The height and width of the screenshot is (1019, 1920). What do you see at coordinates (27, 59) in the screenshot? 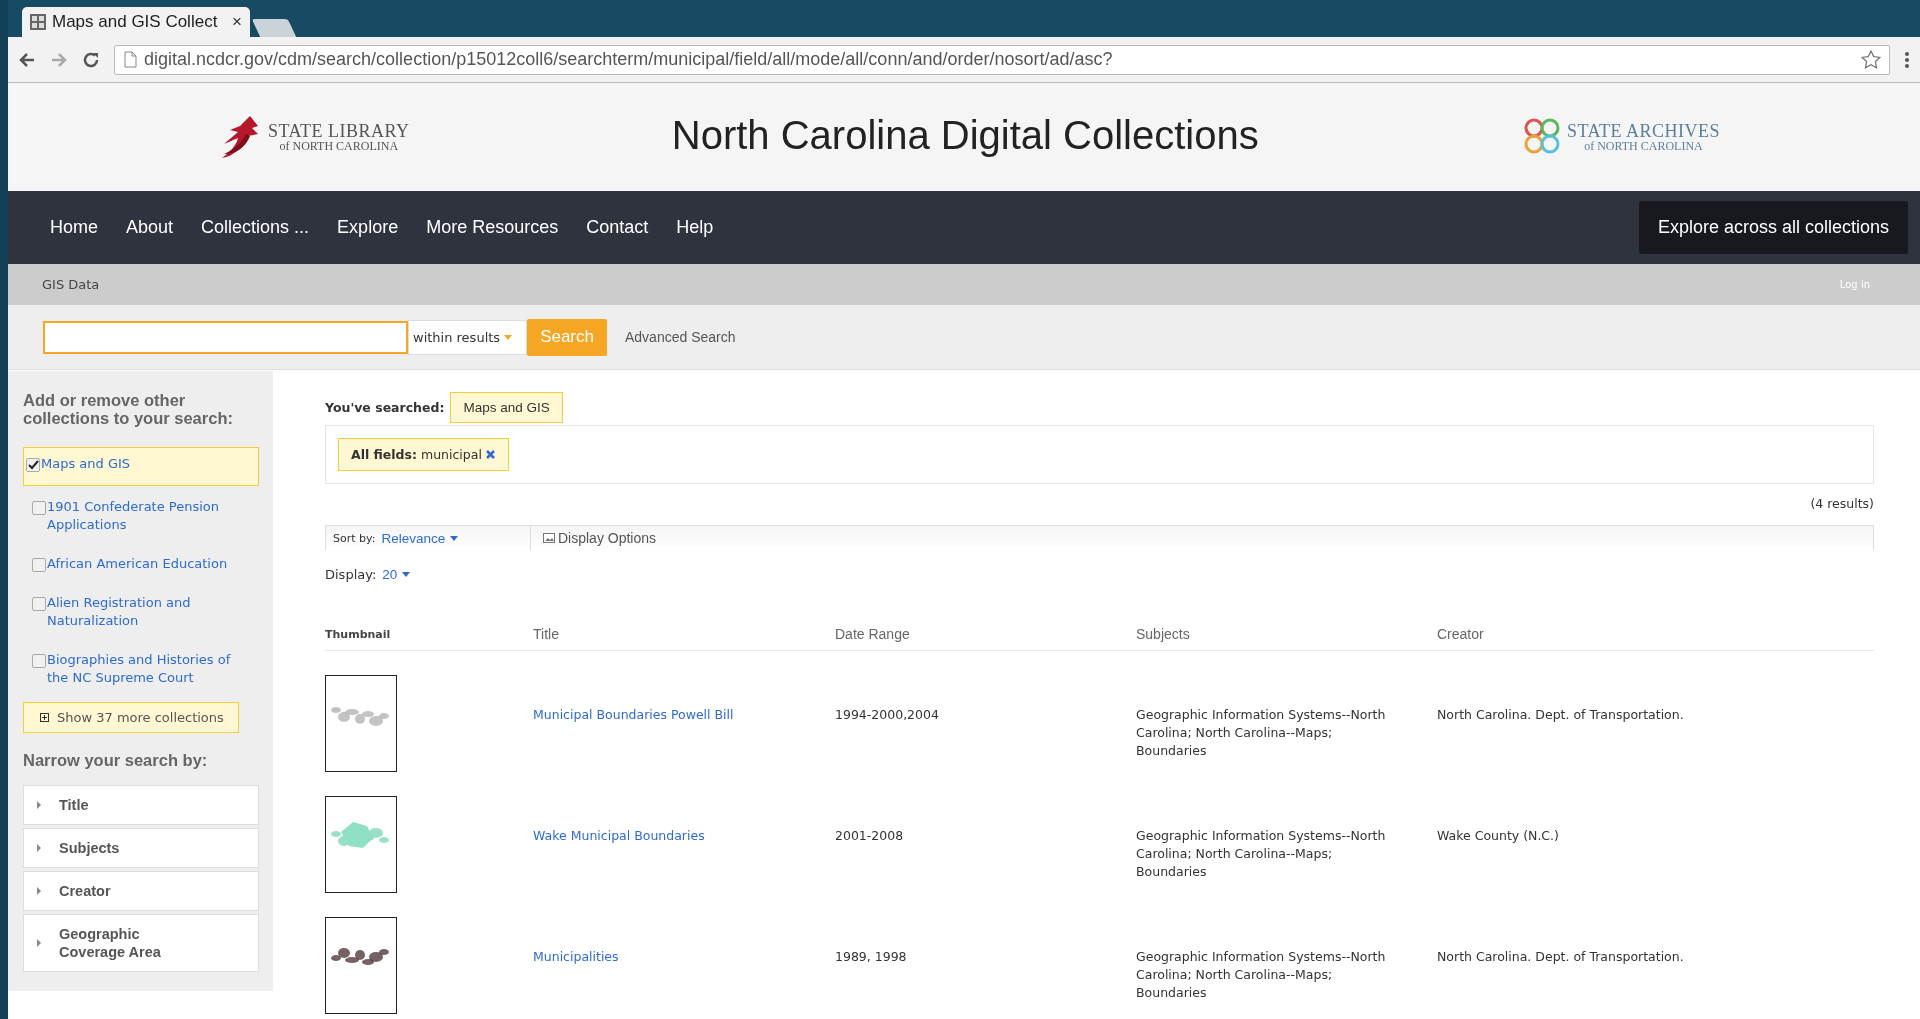
I see `back-icon` at bounding box center [27, 59].